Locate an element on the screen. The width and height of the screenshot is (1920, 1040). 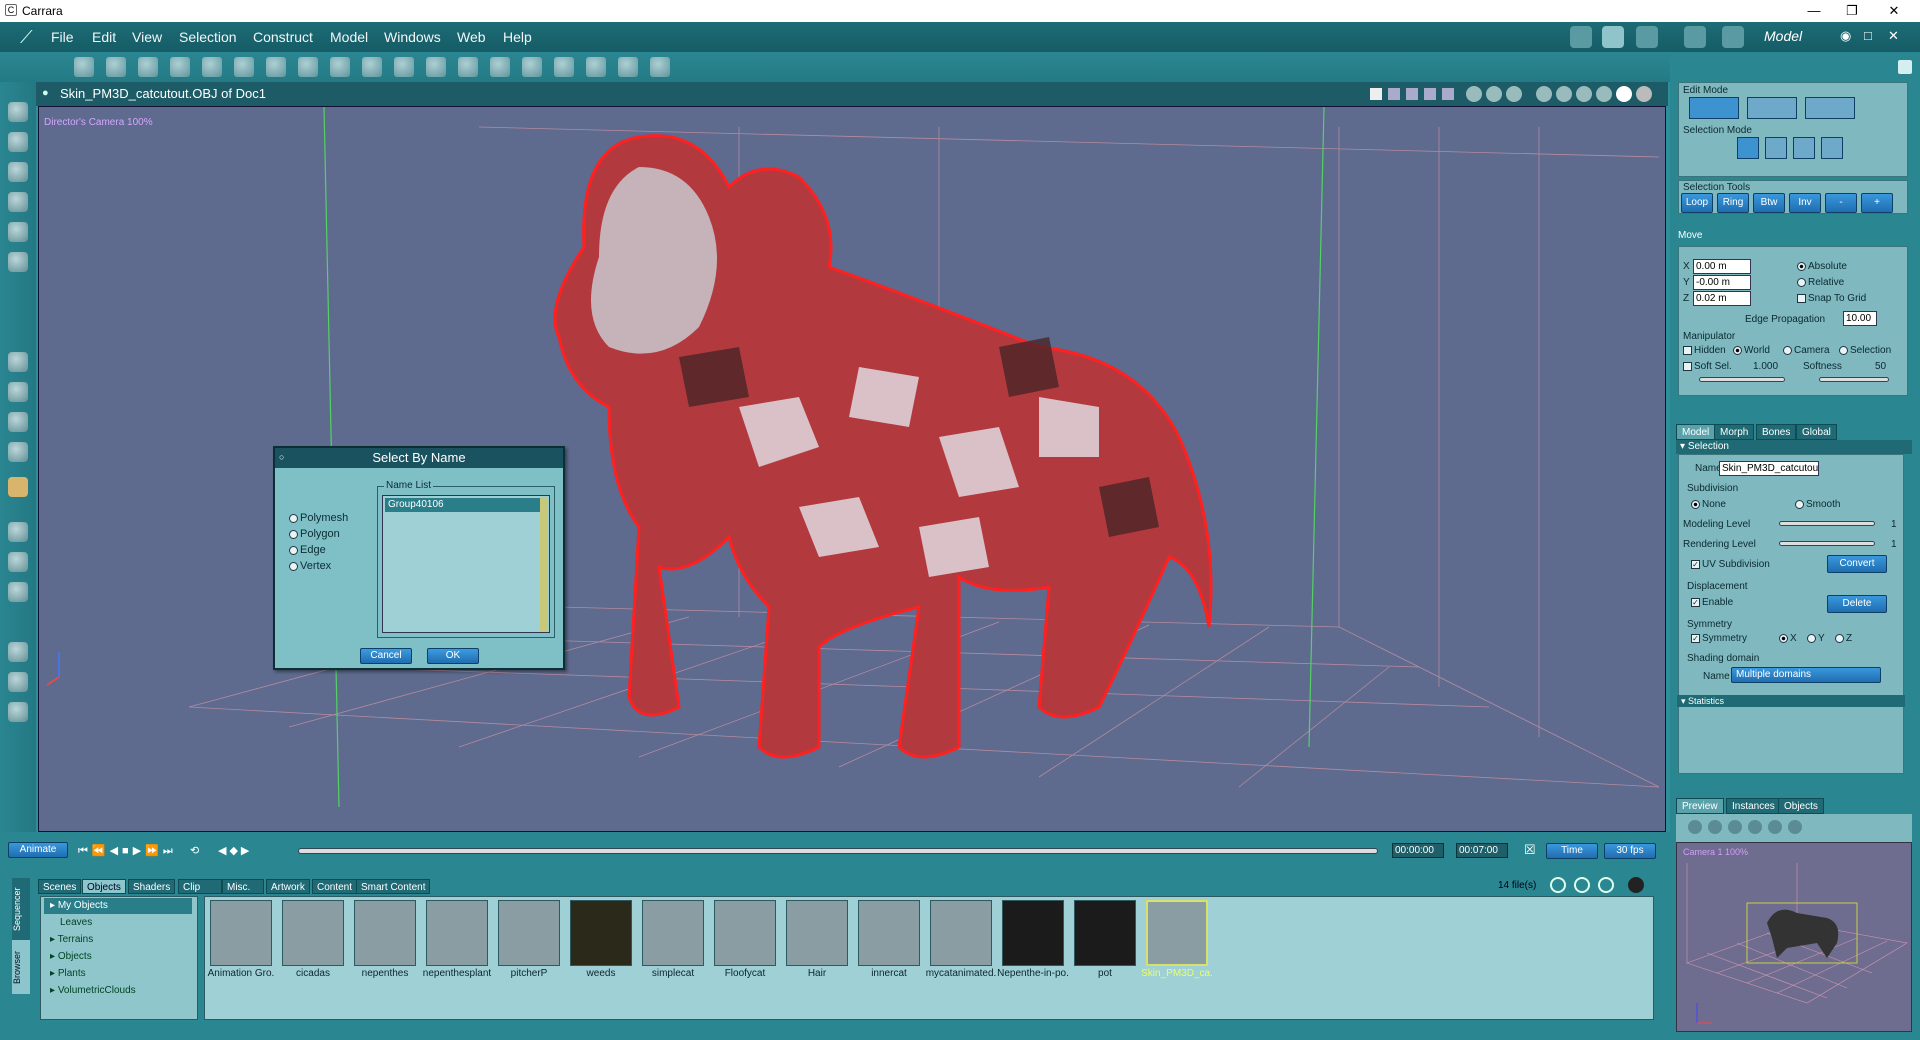
browser-side-tab: Browser is located at coordinates (21, 967).